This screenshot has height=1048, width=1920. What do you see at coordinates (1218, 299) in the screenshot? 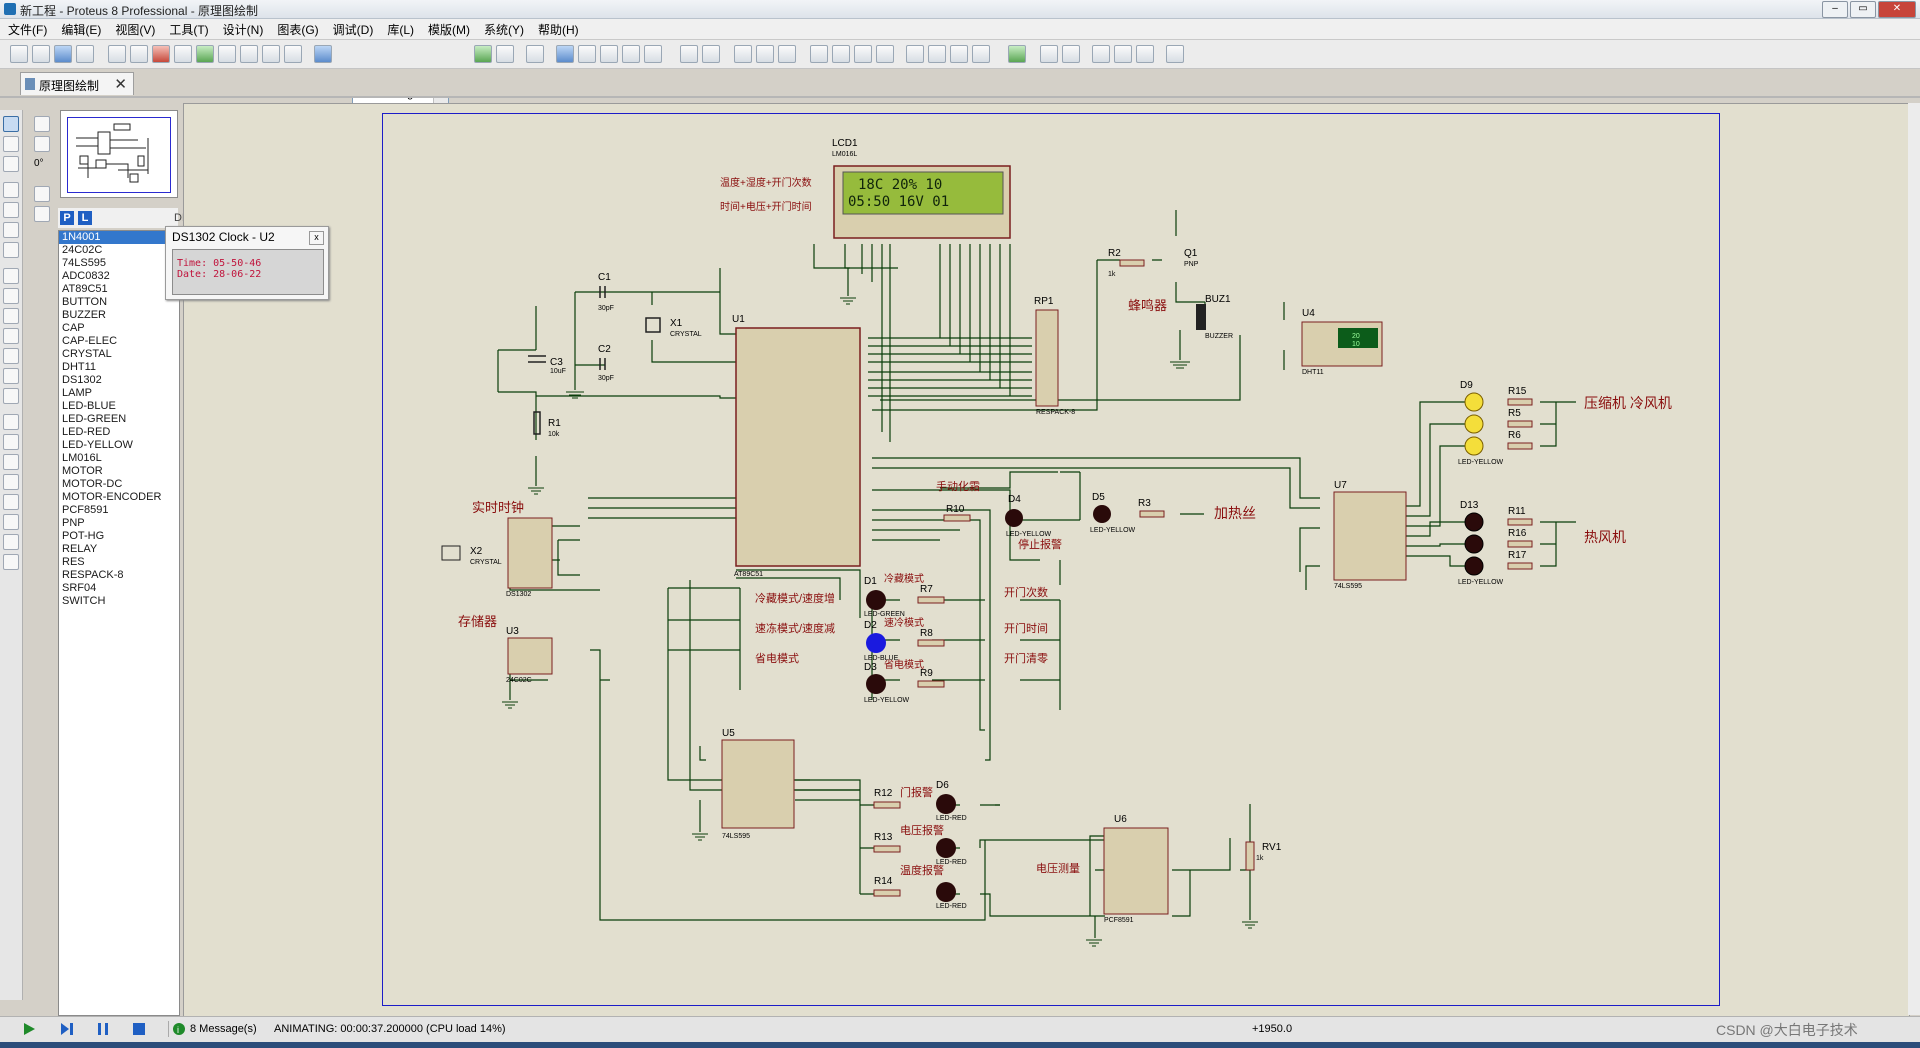
I see `buz1-ref: BUZ1` at bounding box center [1218, 299].